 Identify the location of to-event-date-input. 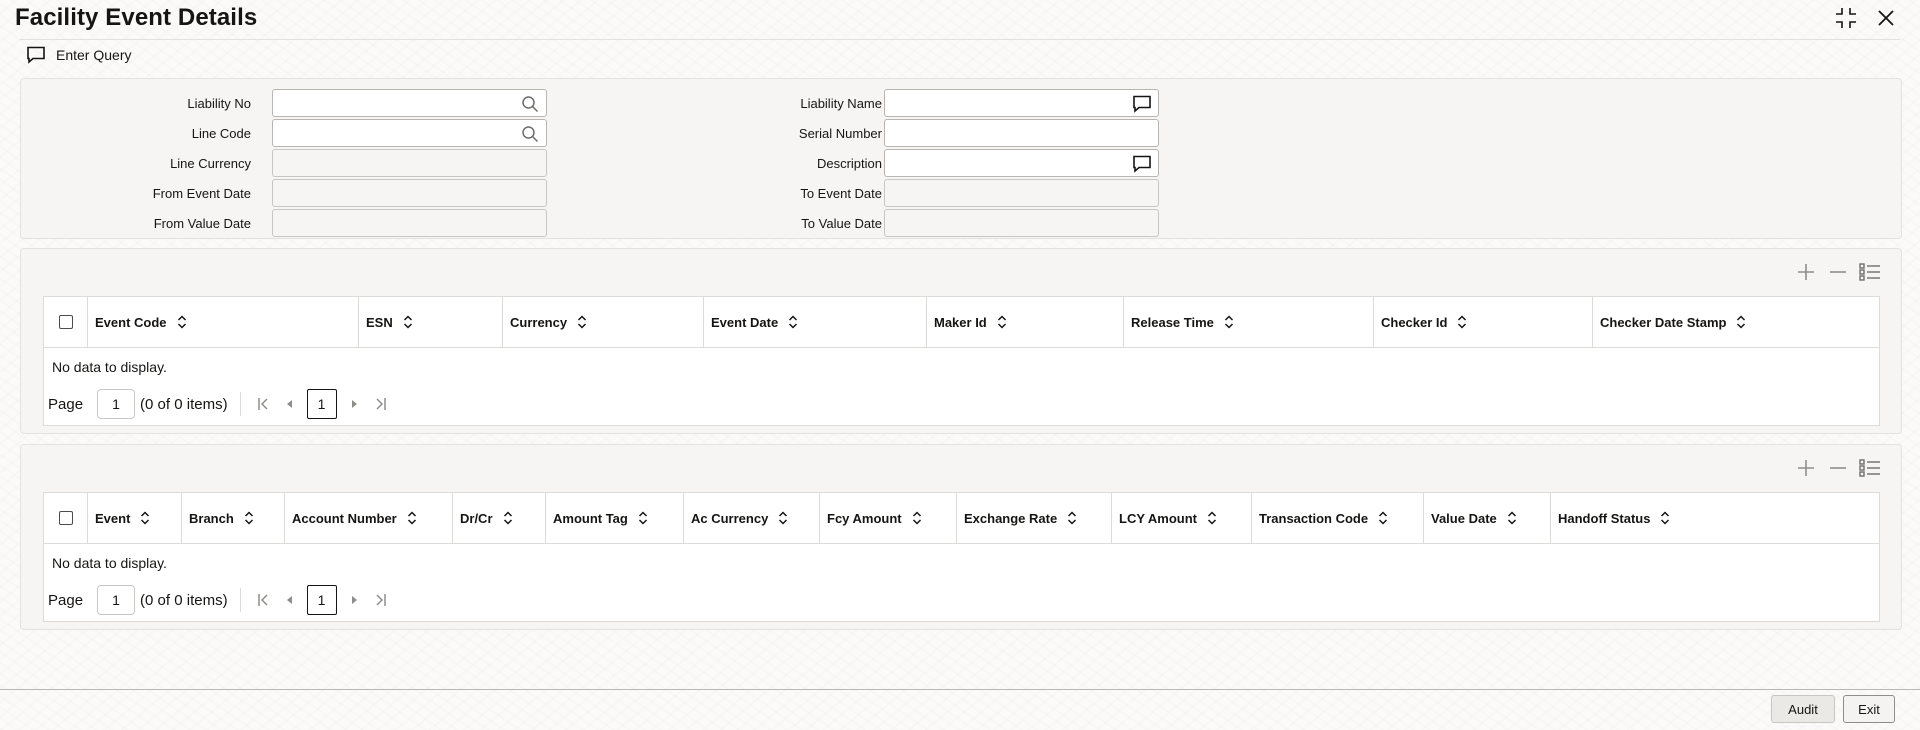
(1021, 193).